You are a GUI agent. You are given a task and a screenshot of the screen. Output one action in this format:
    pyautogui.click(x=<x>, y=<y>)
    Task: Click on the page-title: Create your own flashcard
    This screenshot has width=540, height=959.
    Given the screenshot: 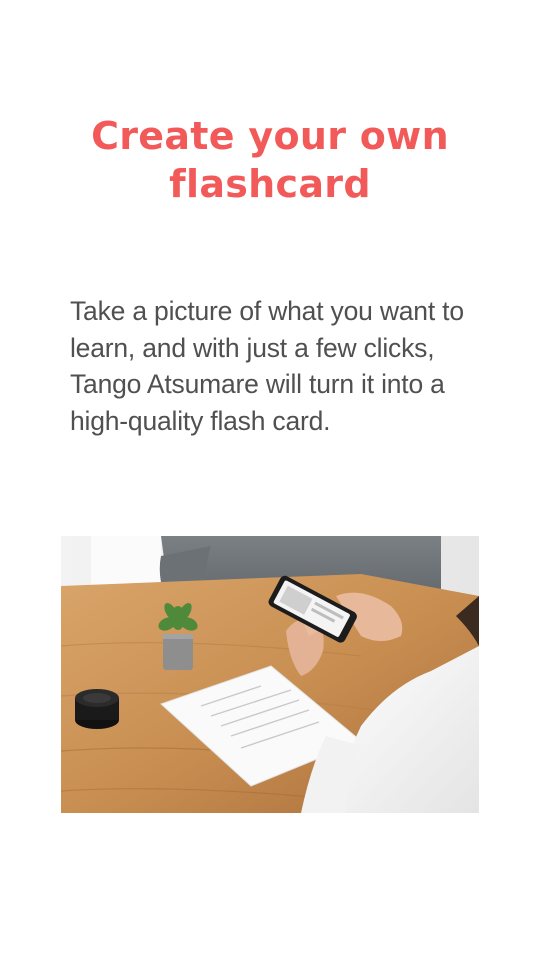 What is the action you would take?
    pyautogui.click(x=270, y=160)
    